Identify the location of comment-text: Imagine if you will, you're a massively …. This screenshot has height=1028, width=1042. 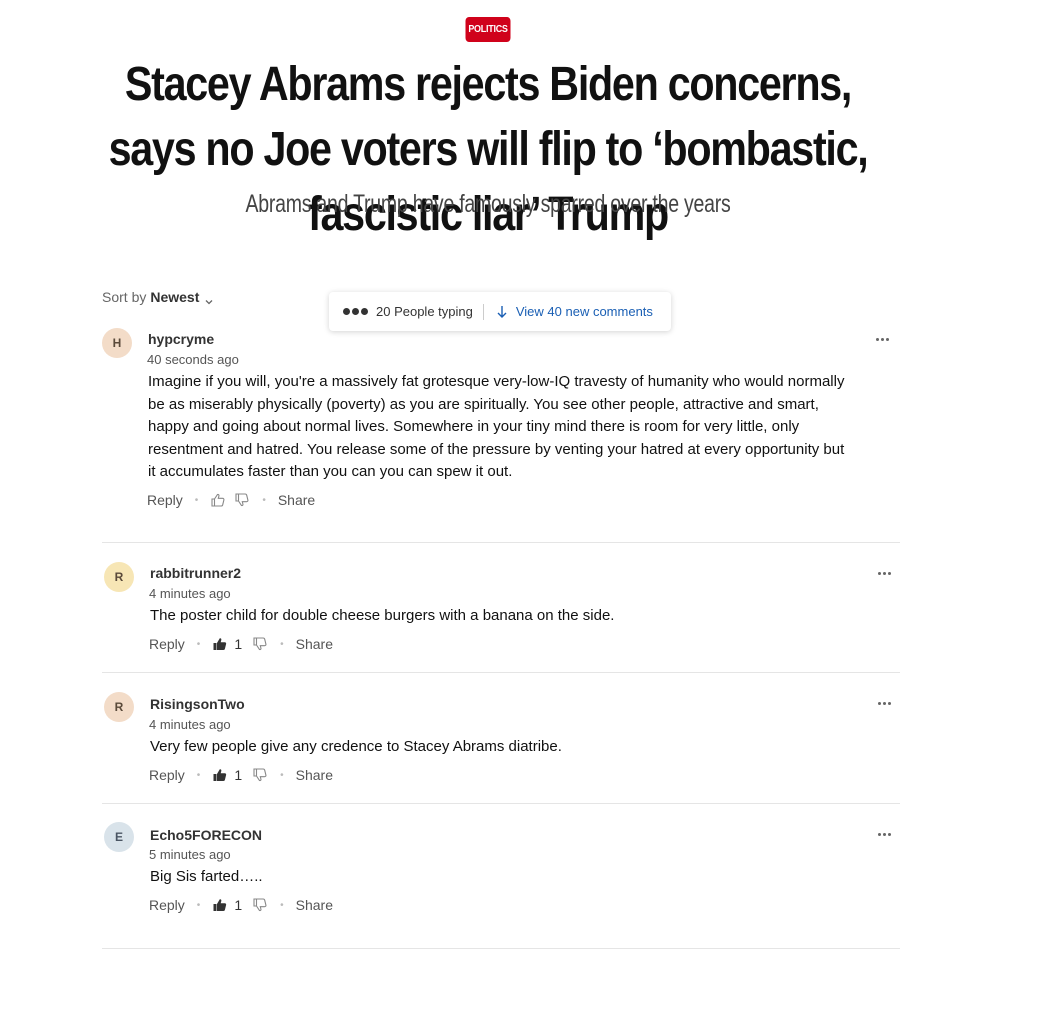
(496, 426).